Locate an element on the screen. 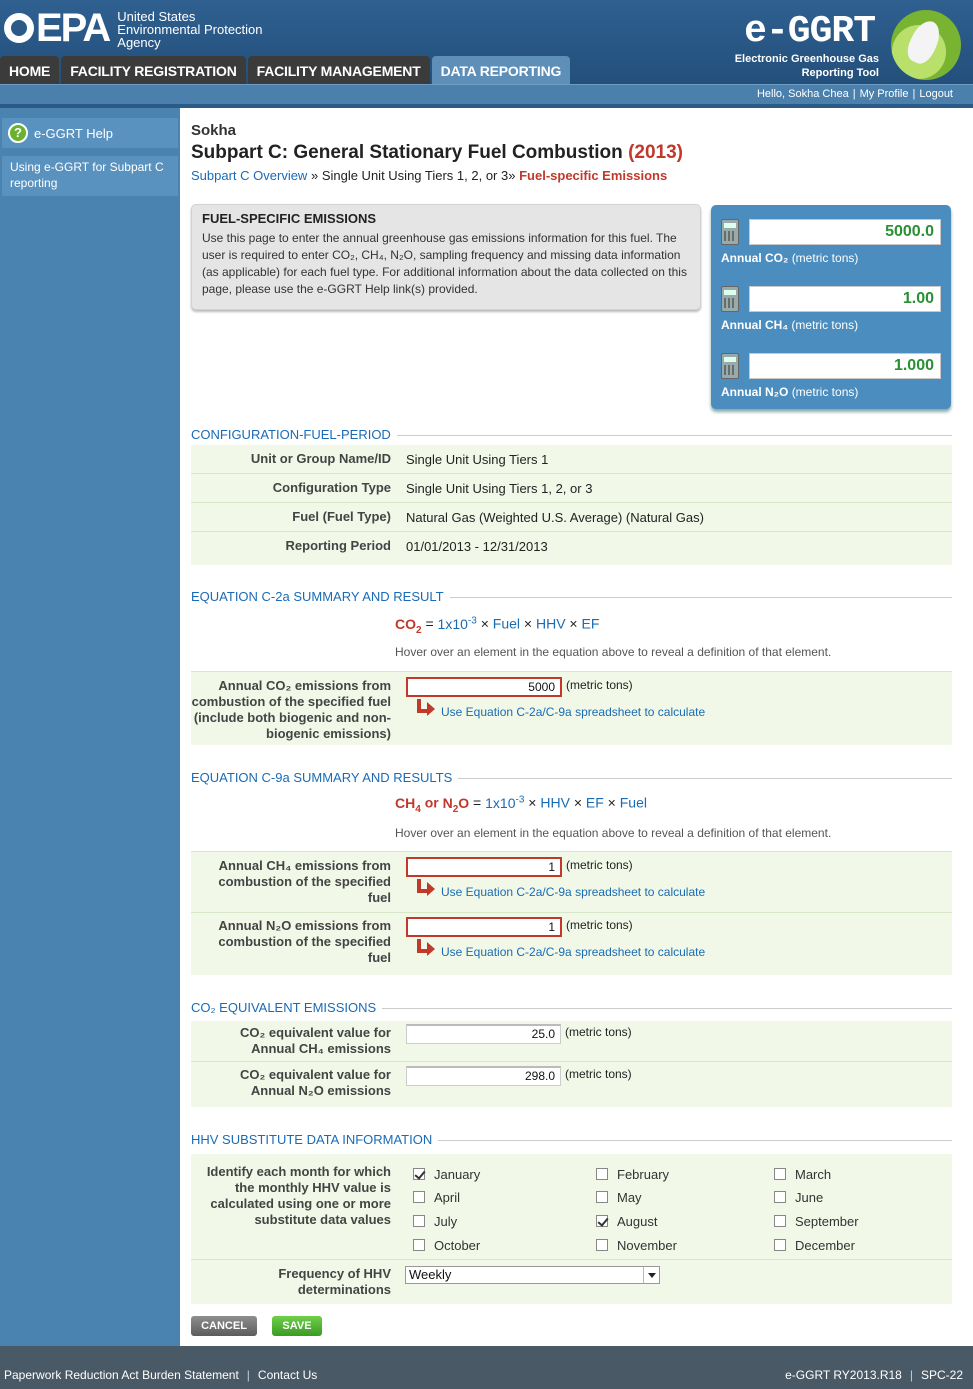 This screenshot has width=973, height=1389. equation-c9a: CH4 or N2O = 1x10-3 × HHV × EF × Fuel is located at coordinates (521, 804).